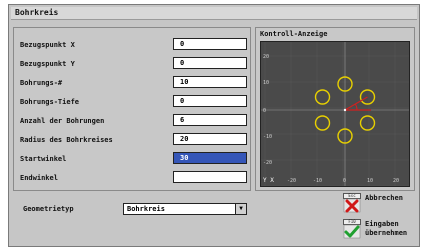 The image size is (426, 251). I want to click on field-row-anzahl: Anzahl der Bohrungen 6, so click(133, 121).